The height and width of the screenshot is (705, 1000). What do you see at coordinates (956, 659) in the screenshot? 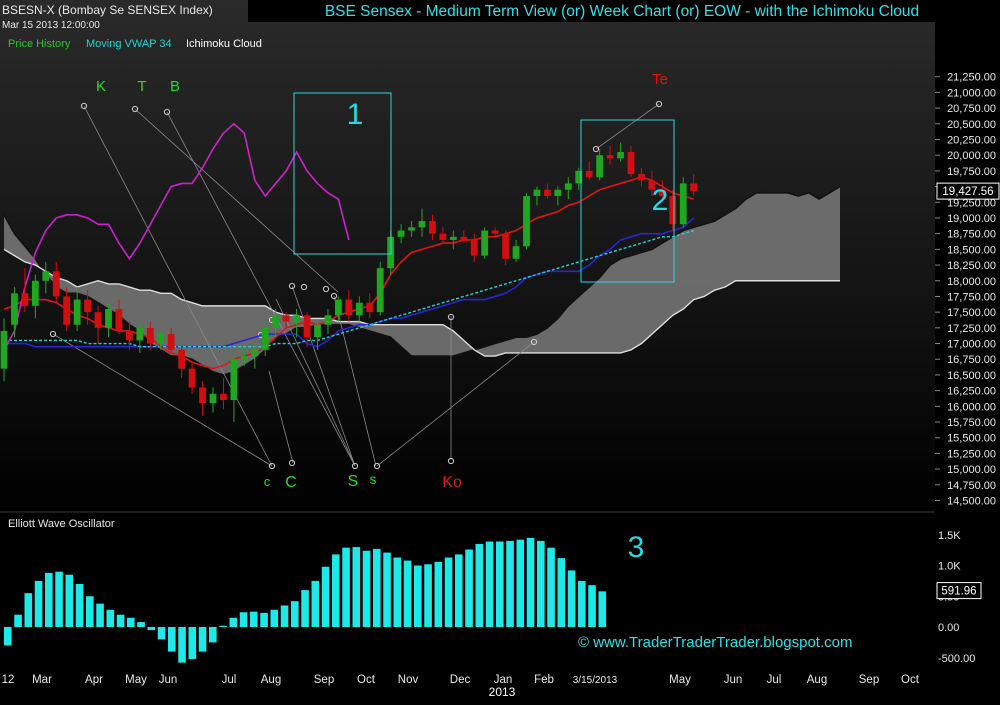
I see `oscillator-tick-label: -500.00` at bounding box center [956, 659].